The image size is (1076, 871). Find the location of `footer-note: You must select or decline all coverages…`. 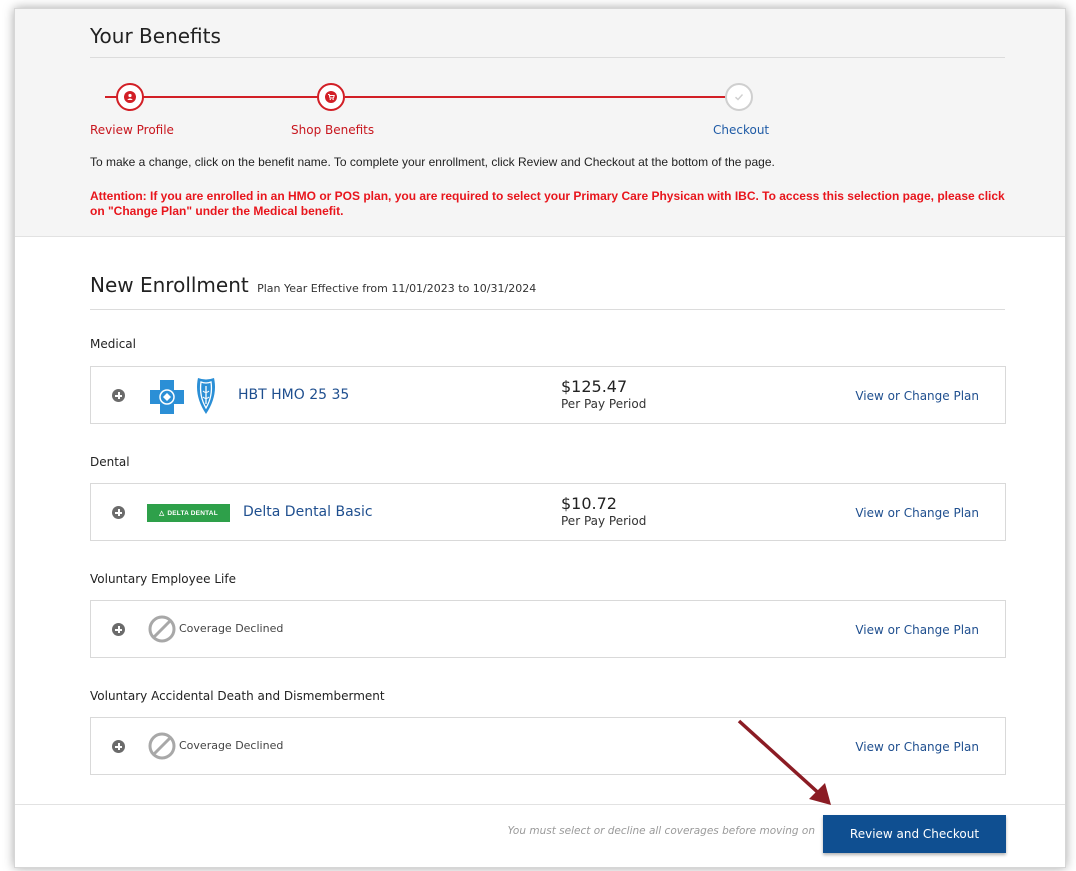

footer-note: You must select or decline all coverages… is located at coordinates (661, 831).